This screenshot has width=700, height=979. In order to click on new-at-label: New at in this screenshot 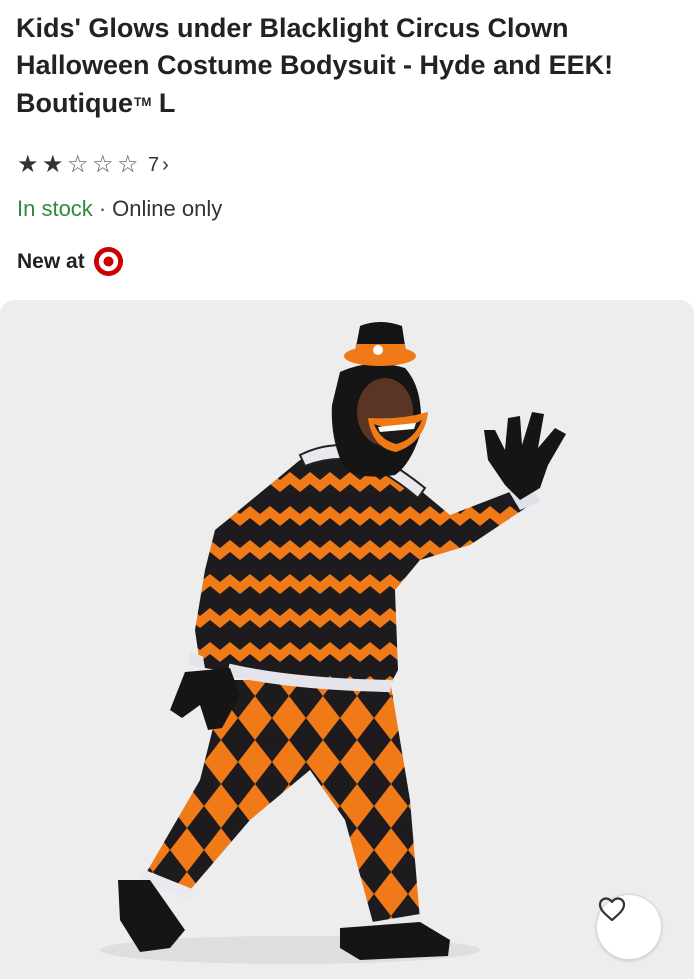, I will do `click(51, 261)`.